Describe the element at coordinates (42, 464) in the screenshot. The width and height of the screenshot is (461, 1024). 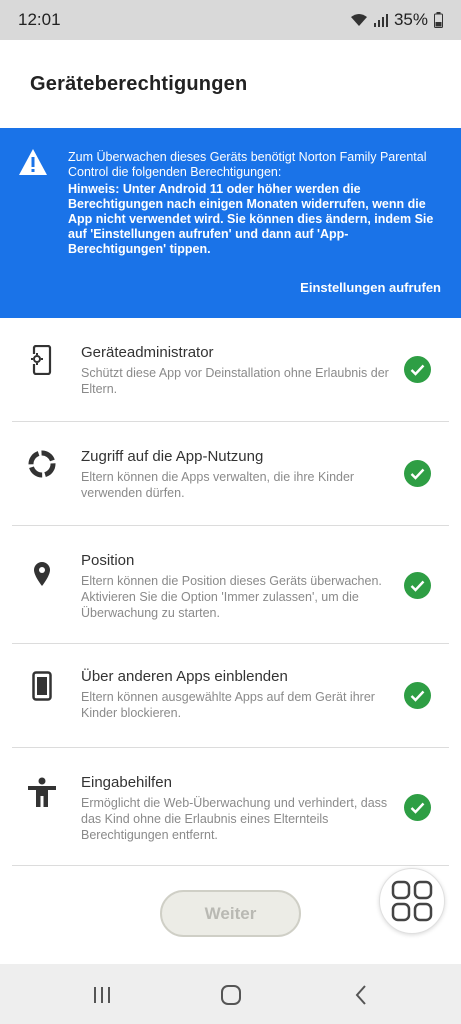
I see `usage-access-icon` at that location.